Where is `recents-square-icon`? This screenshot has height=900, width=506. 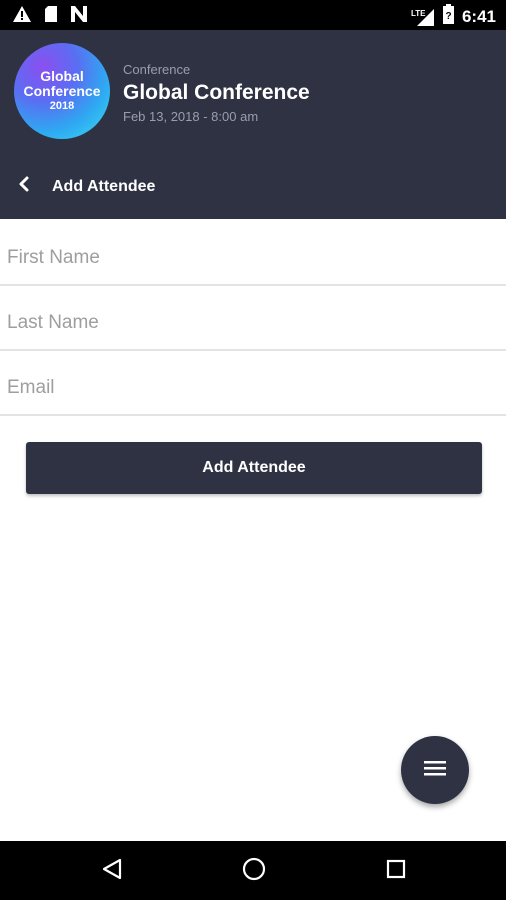
recents-square-icon is located at coordinates (396, 871).